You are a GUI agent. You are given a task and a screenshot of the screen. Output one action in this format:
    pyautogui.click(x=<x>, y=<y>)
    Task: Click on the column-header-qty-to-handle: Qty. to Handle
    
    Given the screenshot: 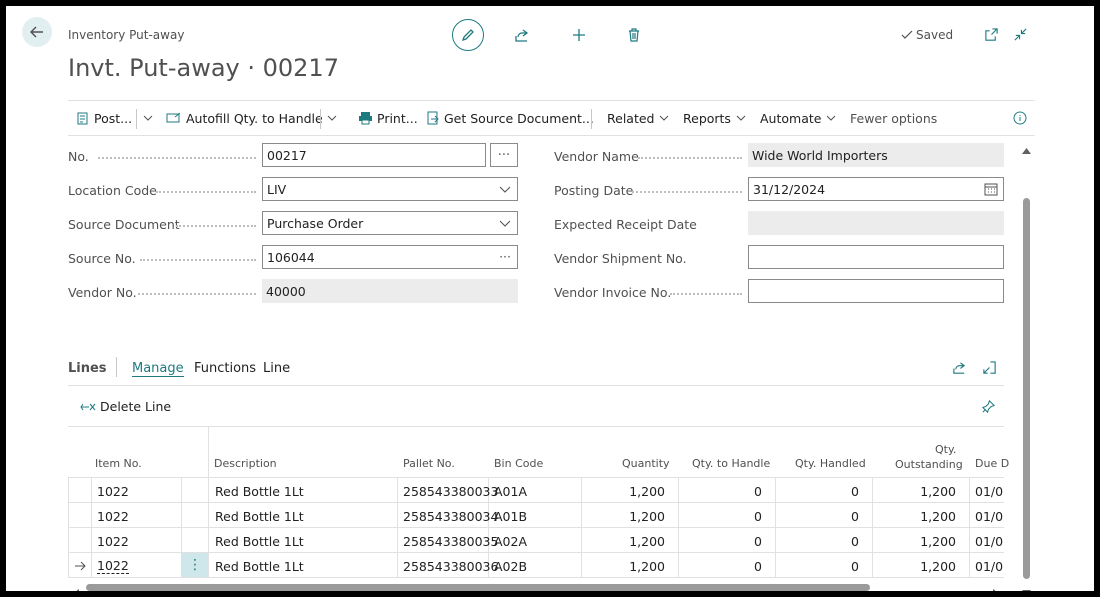 What is the action you would take?
    pyautogui.click(x=731, y=463)
    